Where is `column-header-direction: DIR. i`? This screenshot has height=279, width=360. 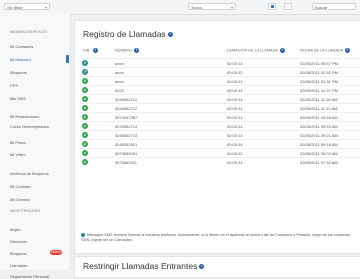
column-header-direction: DIR. i is located at coordinates (90, 50).